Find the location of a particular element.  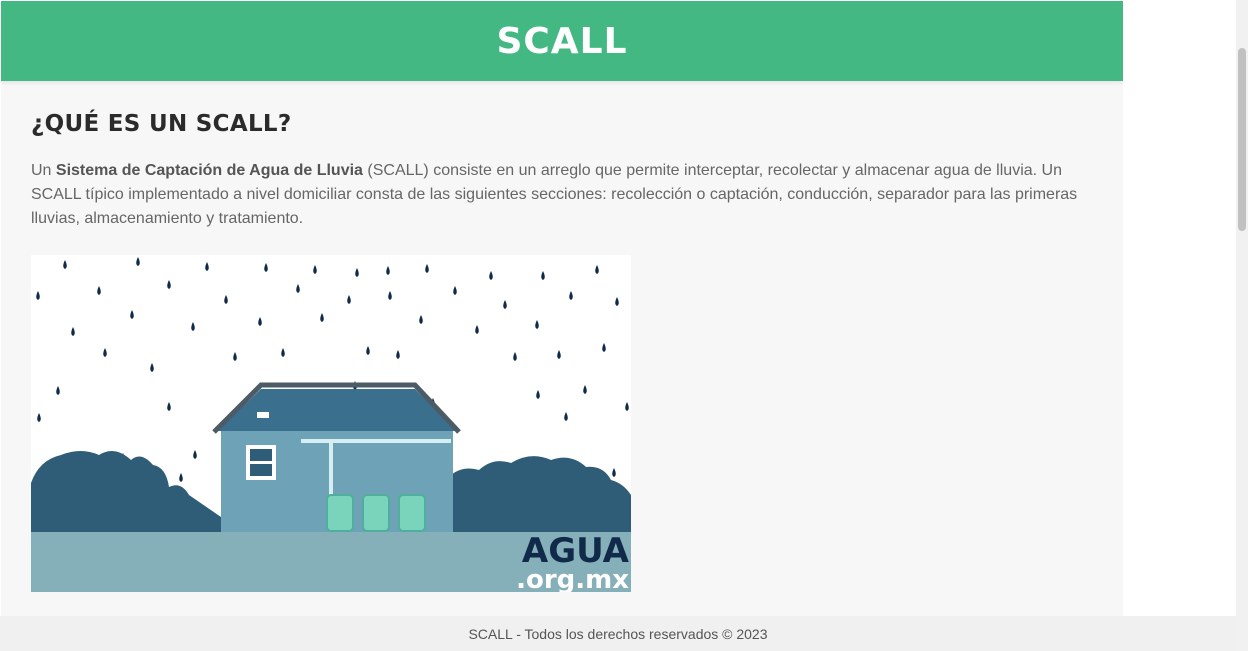

water-tanks is located at coordinates (376, 513).